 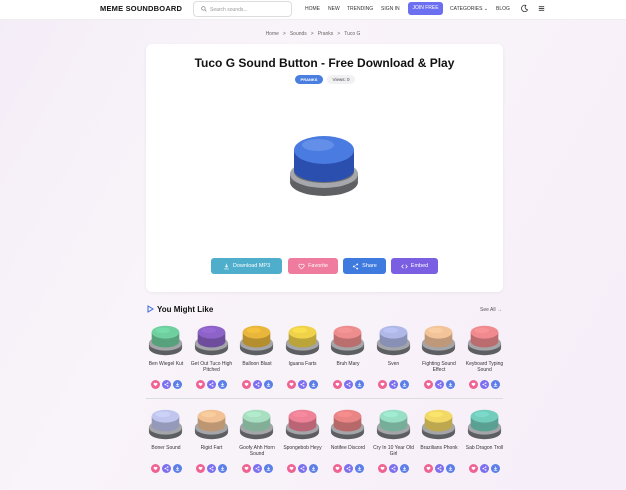 What do you see at coordinates (524, 8) in the screenshot?
I see `moon-icon` at bounding box center [524, 8].